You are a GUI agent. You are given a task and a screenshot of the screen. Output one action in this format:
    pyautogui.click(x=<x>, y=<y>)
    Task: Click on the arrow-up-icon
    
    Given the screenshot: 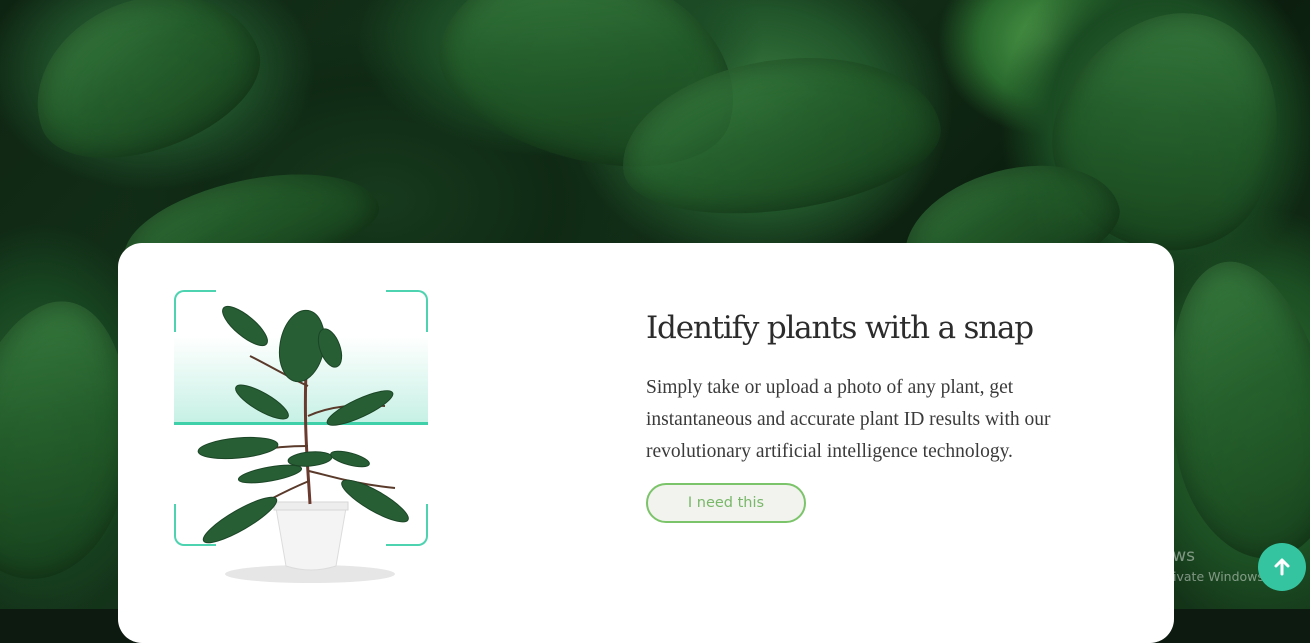 What is the action you would take?
    pyautogui.click(x=1282, y=567)
    